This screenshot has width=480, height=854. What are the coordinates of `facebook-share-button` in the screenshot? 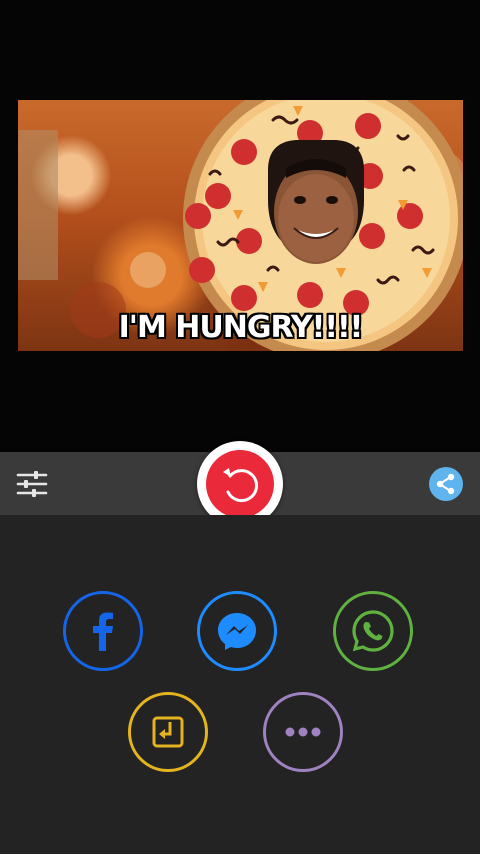 It's located at (103, 631).